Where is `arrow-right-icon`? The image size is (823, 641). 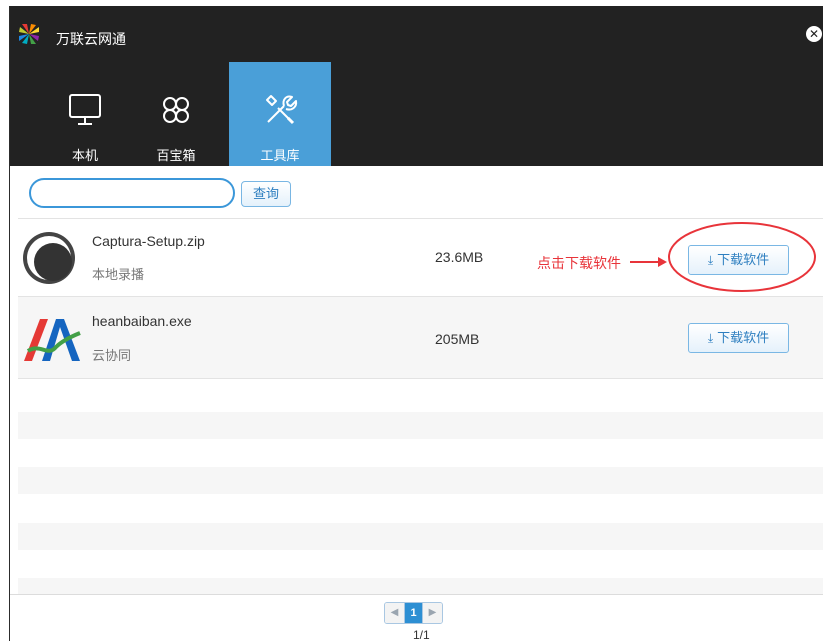
arrow-right-icon is located at coordinates (648, 262).